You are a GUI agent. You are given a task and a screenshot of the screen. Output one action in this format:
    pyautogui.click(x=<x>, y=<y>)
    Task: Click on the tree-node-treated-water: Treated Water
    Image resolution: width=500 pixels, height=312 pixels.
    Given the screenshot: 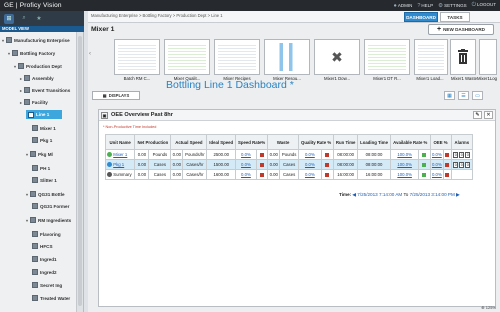 What is the action you would take?
    pyautogui.click(x=51, y=298)
    